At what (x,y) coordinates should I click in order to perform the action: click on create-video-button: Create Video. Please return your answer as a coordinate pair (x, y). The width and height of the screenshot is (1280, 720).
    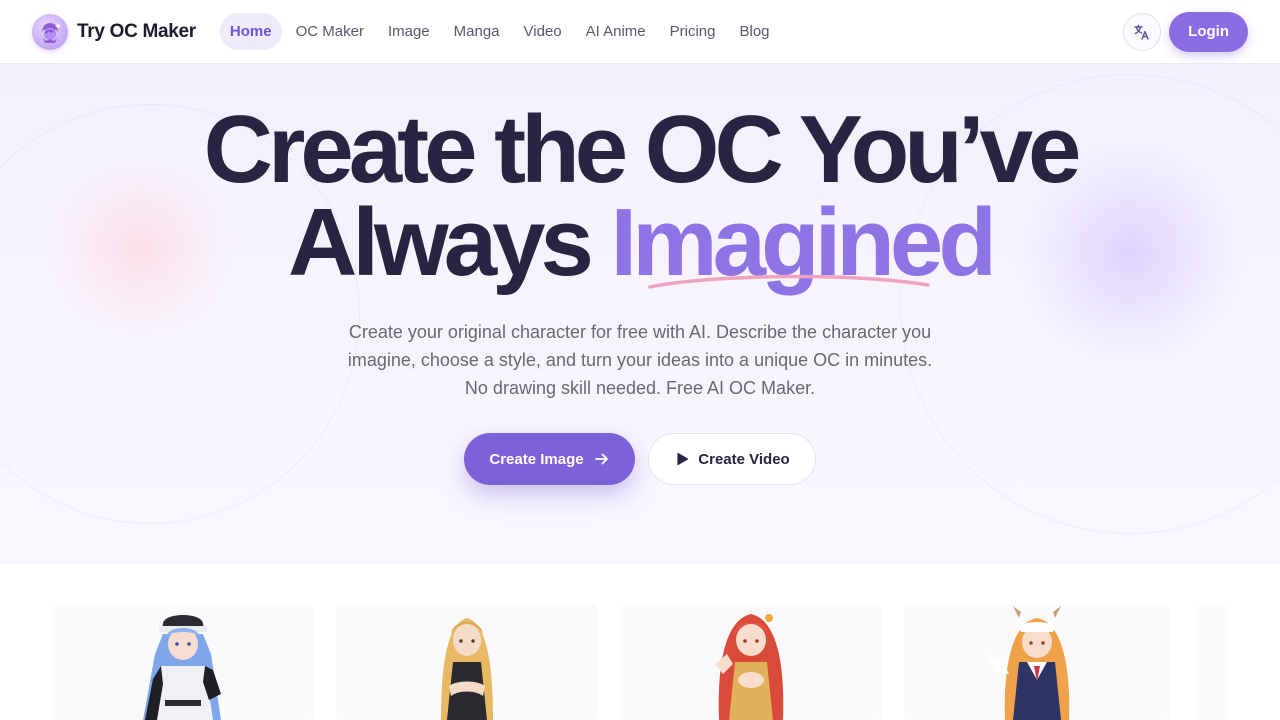
    Looking at the image, I should click on (732, 459).